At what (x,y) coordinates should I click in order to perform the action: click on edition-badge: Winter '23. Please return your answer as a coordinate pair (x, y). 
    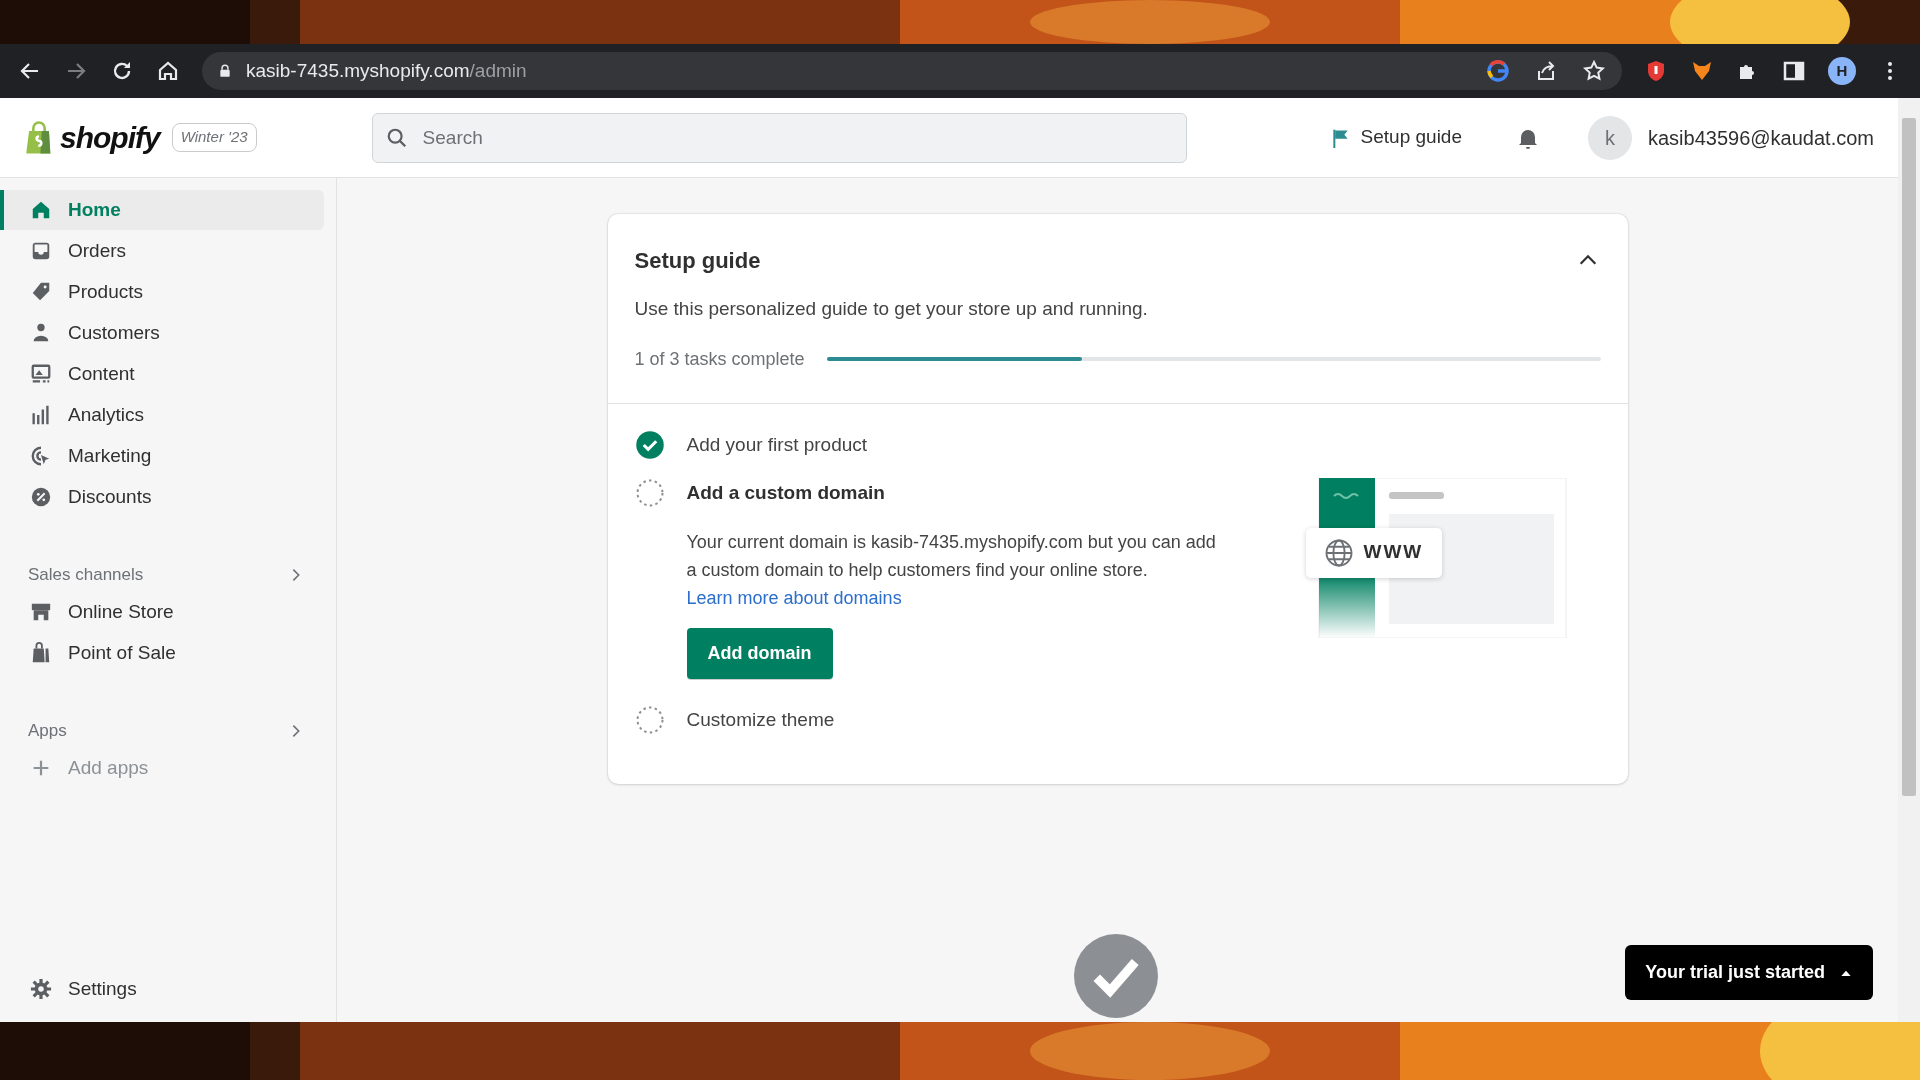
    Looking at the image, I should click on (214, 137).